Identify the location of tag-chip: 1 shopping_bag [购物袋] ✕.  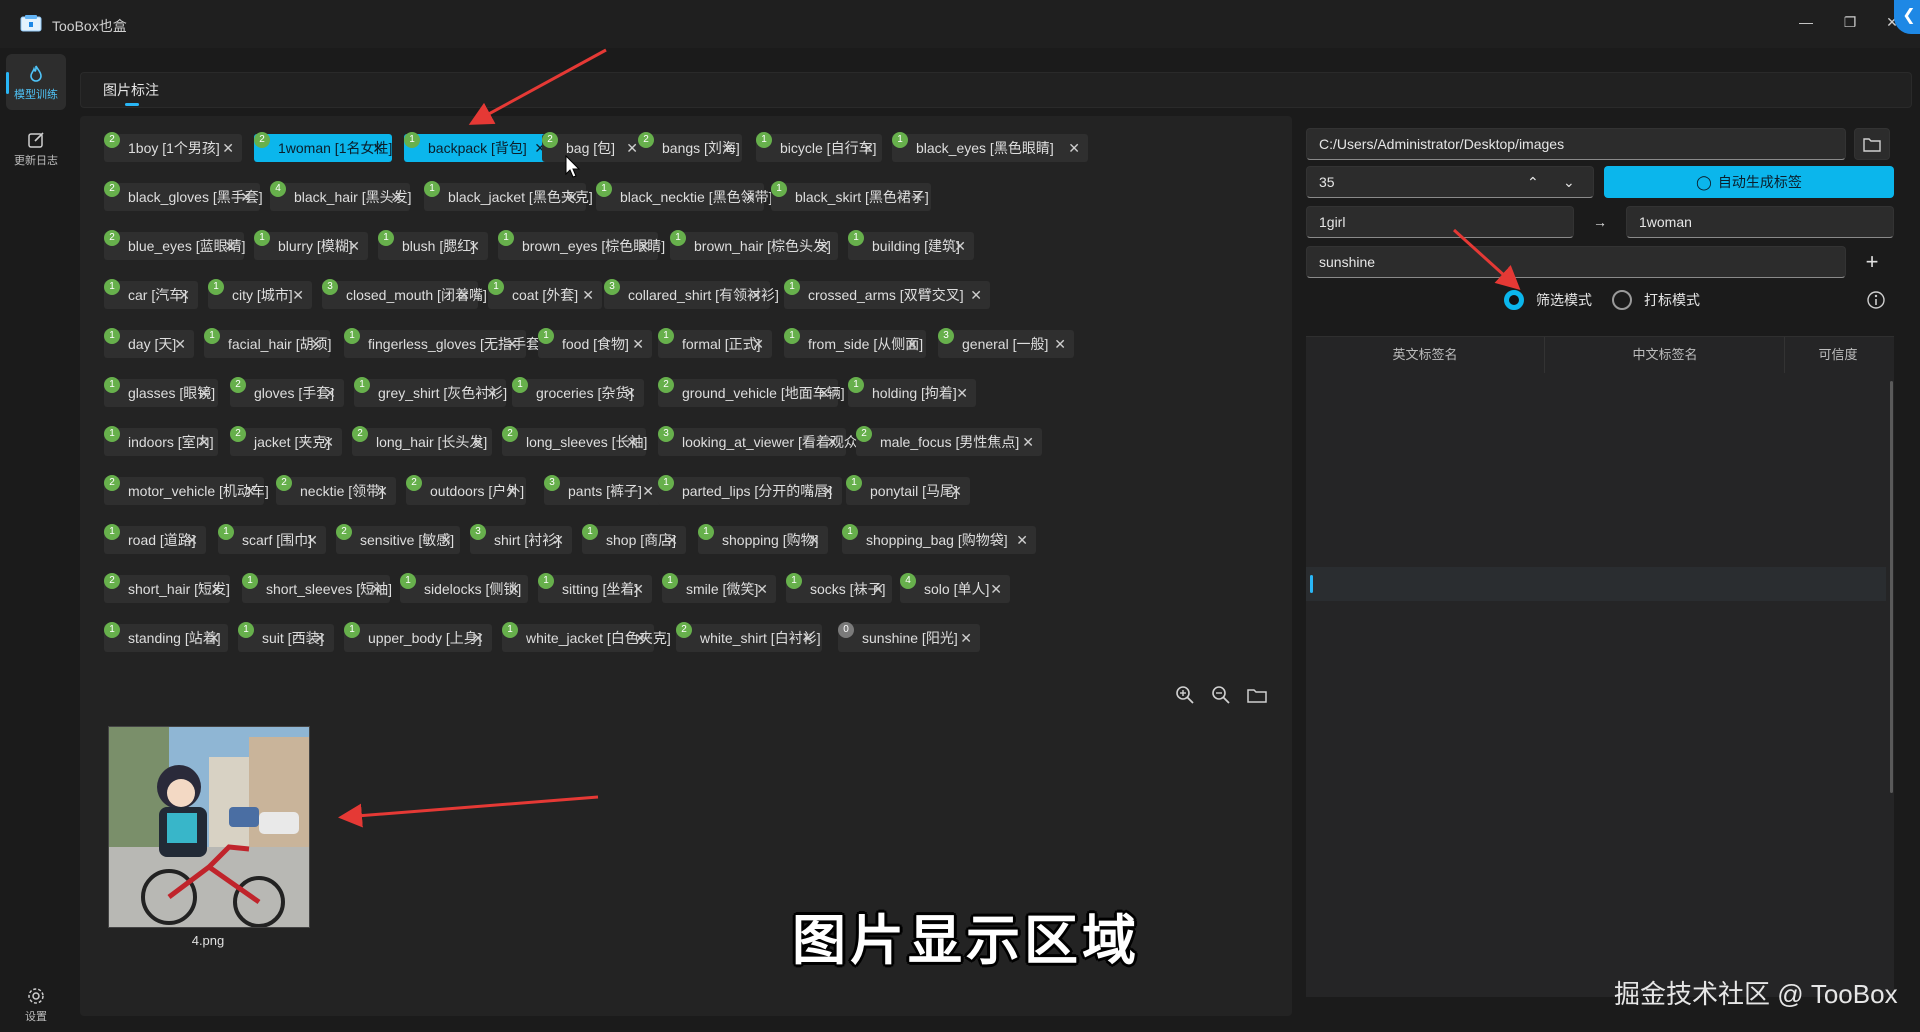
(939, 539).